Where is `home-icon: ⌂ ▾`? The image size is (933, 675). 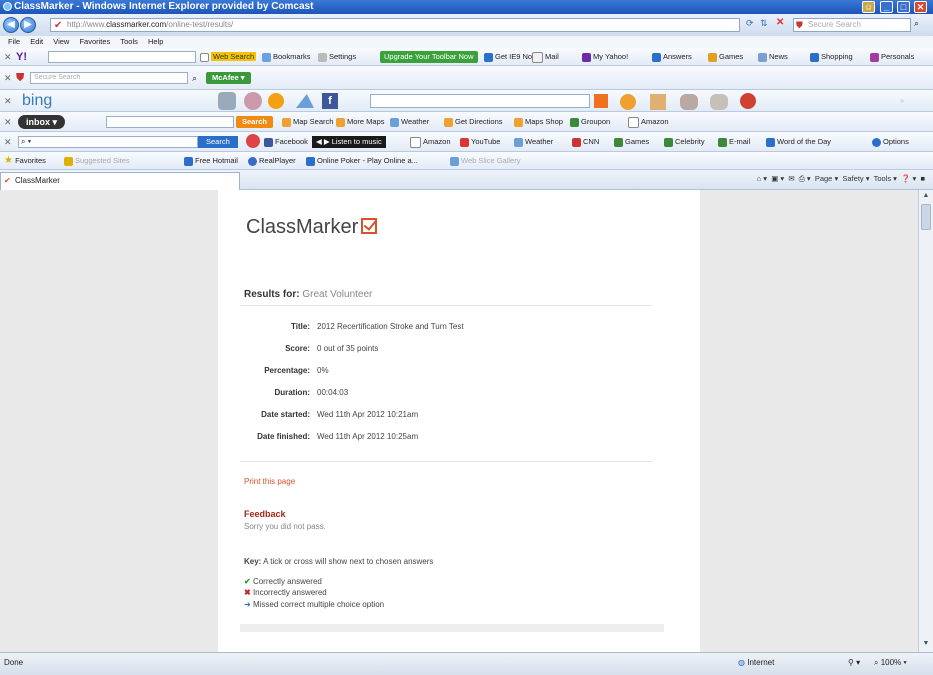
home-icon: ⌂ ▾ is located at coordinates (762, 178).